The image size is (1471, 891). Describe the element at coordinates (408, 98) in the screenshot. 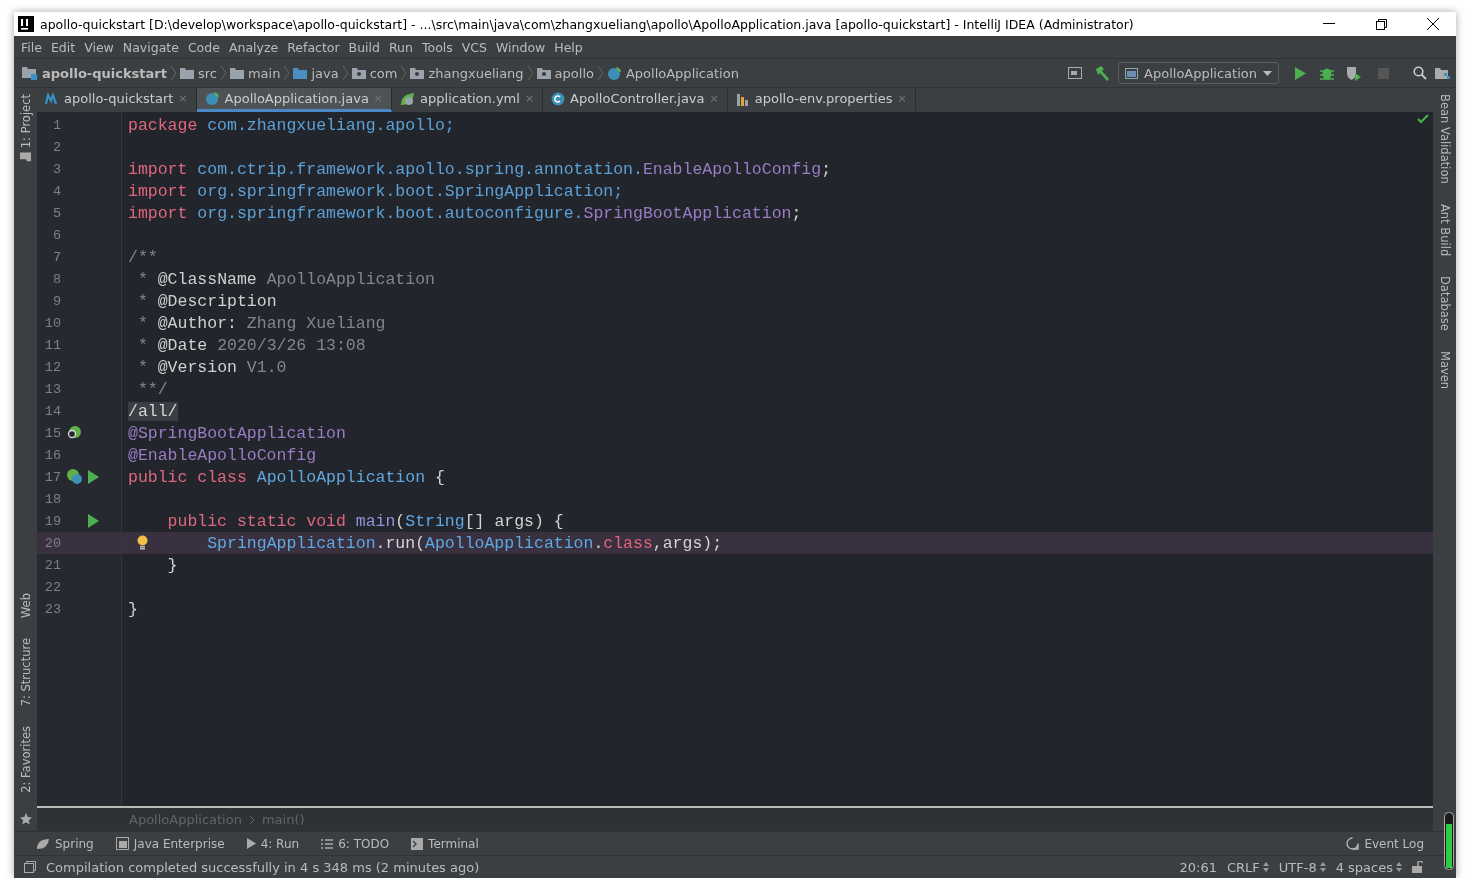

I see `spring-leaf-icon` at that location.